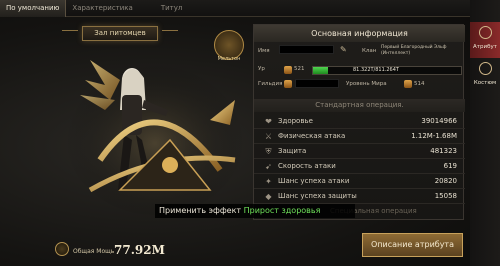 The width and height of the screenshot is (500, 266). What do you see at coordinates (450, 166) in the screenshot?
I see `stat-value: 619` at bounding box center [450, 166].